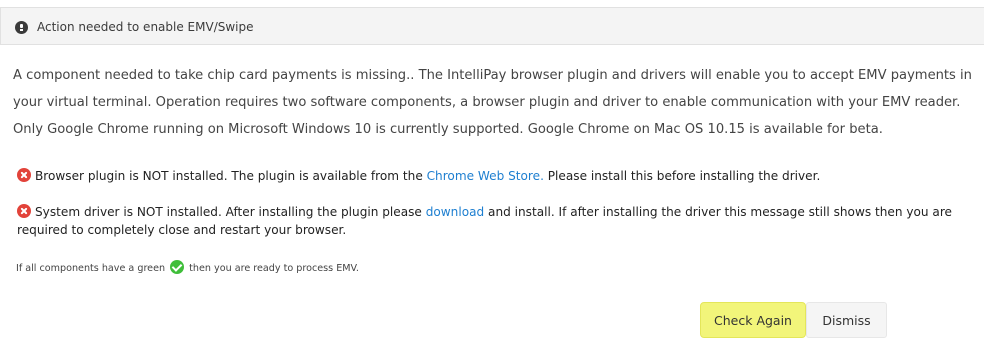 The width and height of the screenshot is (988, 343). I want to click on green-check-icon, so click(177, 267).